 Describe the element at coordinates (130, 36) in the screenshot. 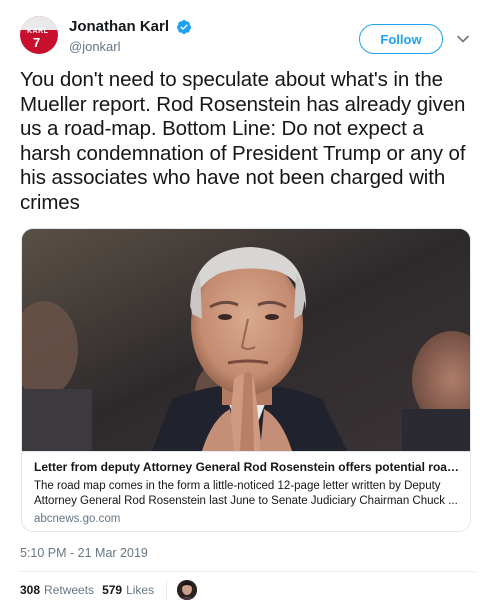

I see `author-names: Jonathan Karl @jonkarl` at that location.